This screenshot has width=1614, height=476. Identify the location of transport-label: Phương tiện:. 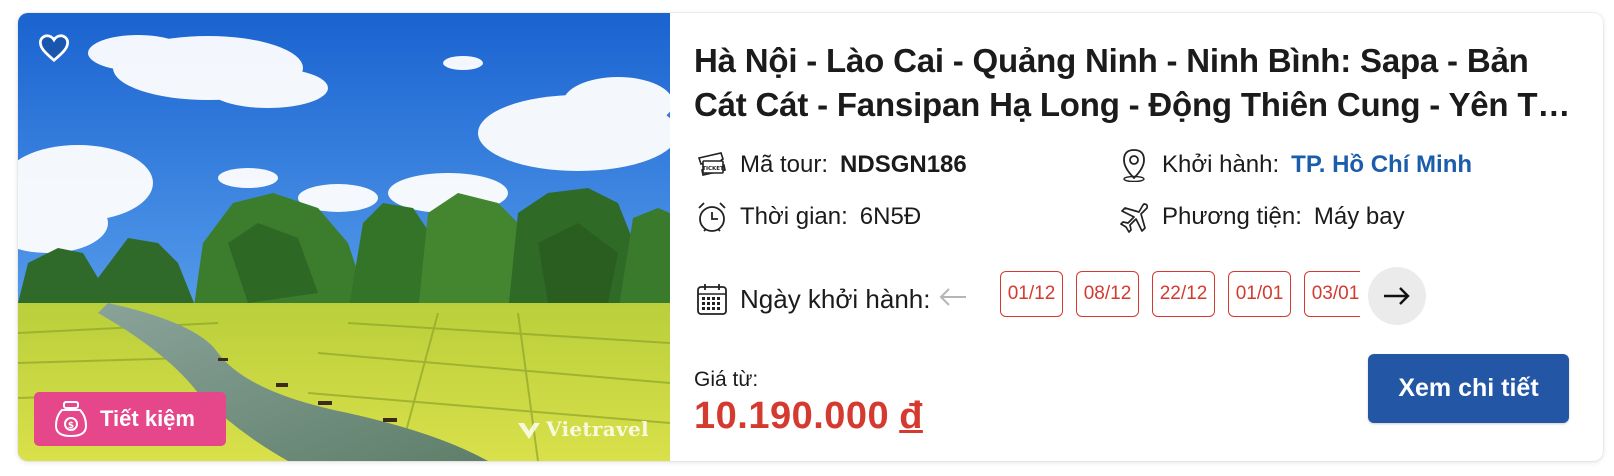
(1232, 216).